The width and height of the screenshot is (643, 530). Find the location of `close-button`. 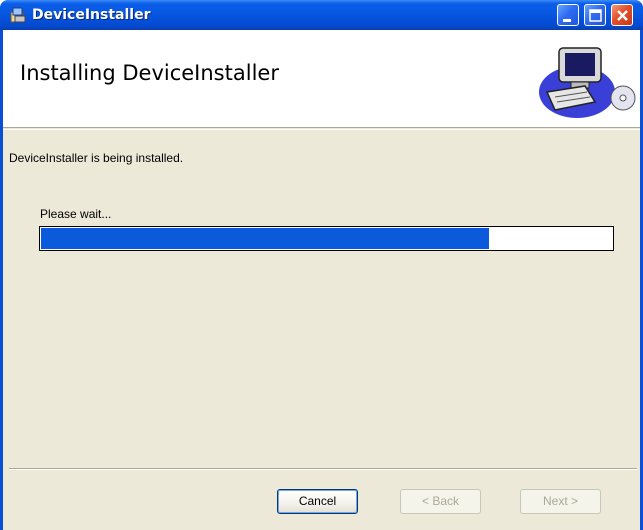

close-button is located at coordinates (622, 15).